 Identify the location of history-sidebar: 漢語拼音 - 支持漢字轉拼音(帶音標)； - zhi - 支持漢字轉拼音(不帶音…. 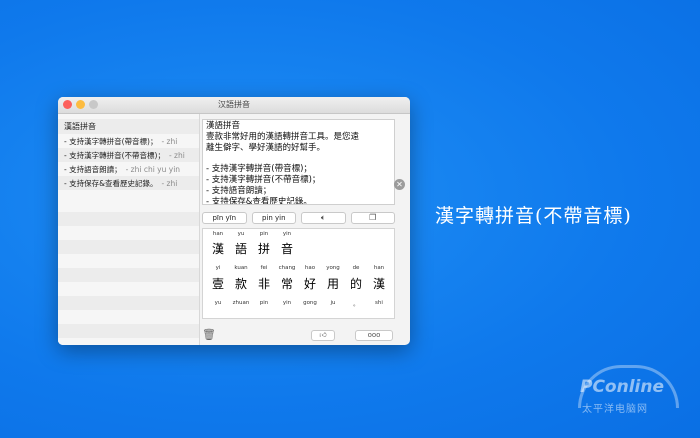
(129, 229).